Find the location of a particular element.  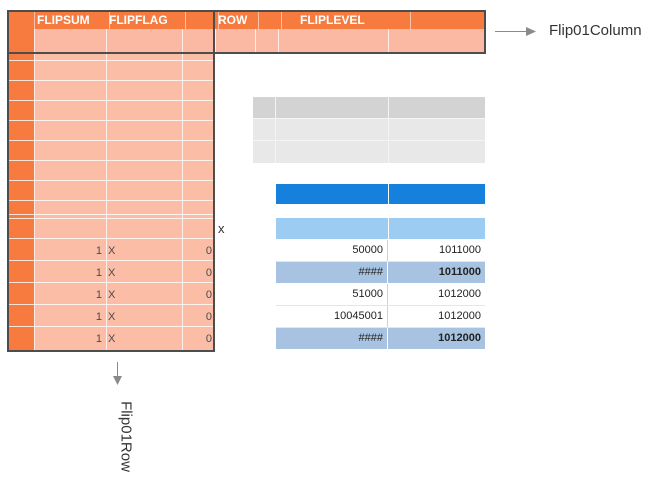

x-marker: x is located at coordinates (221, 228).